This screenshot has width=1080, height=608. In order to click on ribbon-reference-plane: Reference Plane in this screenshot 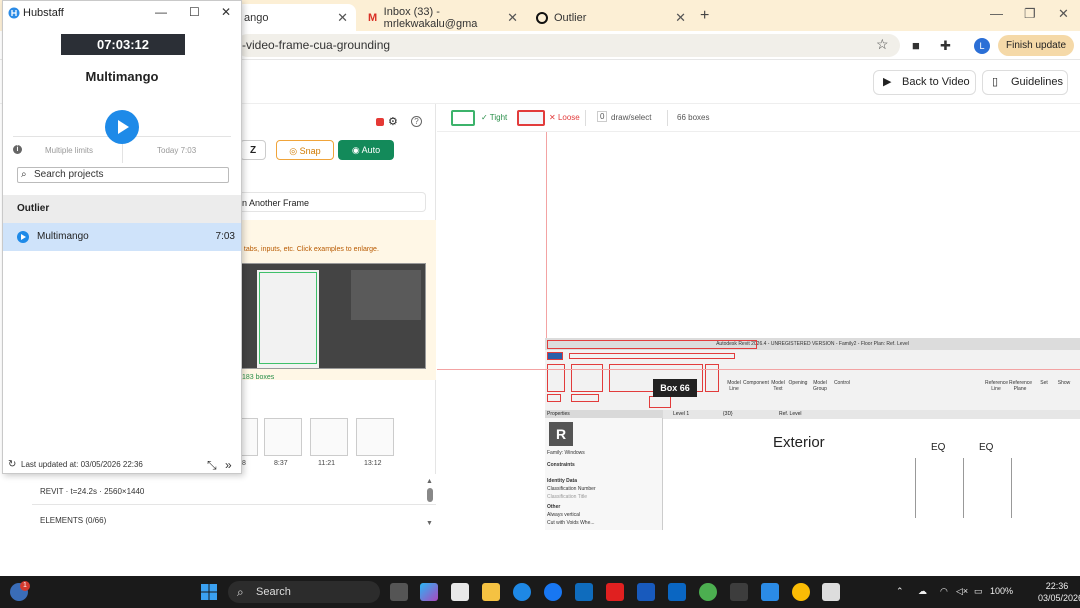, I will do `click(1020, 386)`.